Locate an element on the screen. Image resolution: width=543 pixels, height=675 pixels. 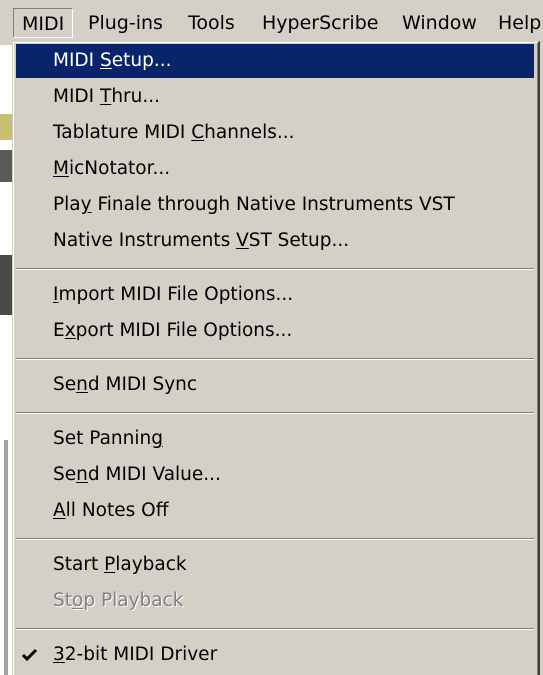
menu-item-label: All Notes Off is located at coordinates (111, 510).